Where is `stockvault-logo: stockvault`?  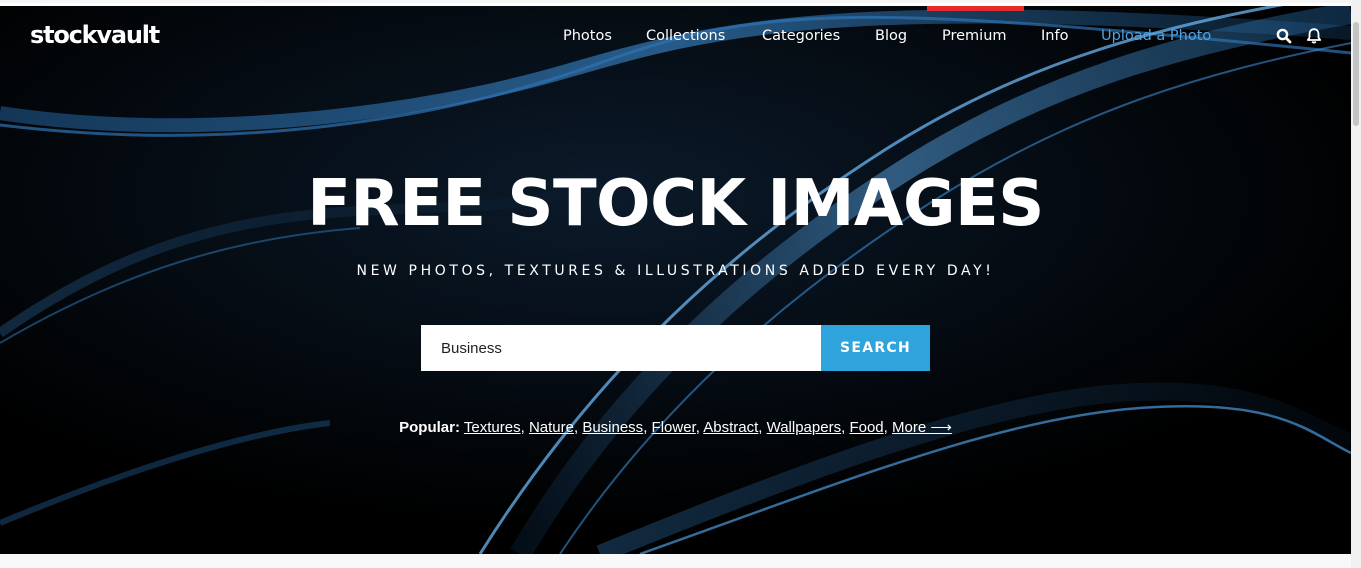 stockvault-logo: stockvault is located at coordinates (95, 35).